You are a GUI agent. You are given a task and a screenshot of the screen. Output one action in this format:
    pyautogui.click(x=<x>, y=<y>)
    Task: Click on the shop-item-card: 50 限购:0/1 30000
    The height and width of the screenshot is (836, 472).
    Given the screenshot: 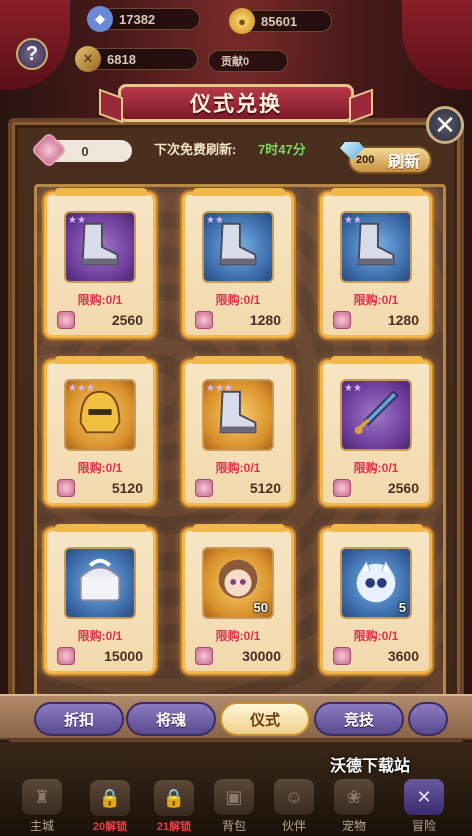 What is the action you would take?
    pyautogui.click(x=238, y=599)
    